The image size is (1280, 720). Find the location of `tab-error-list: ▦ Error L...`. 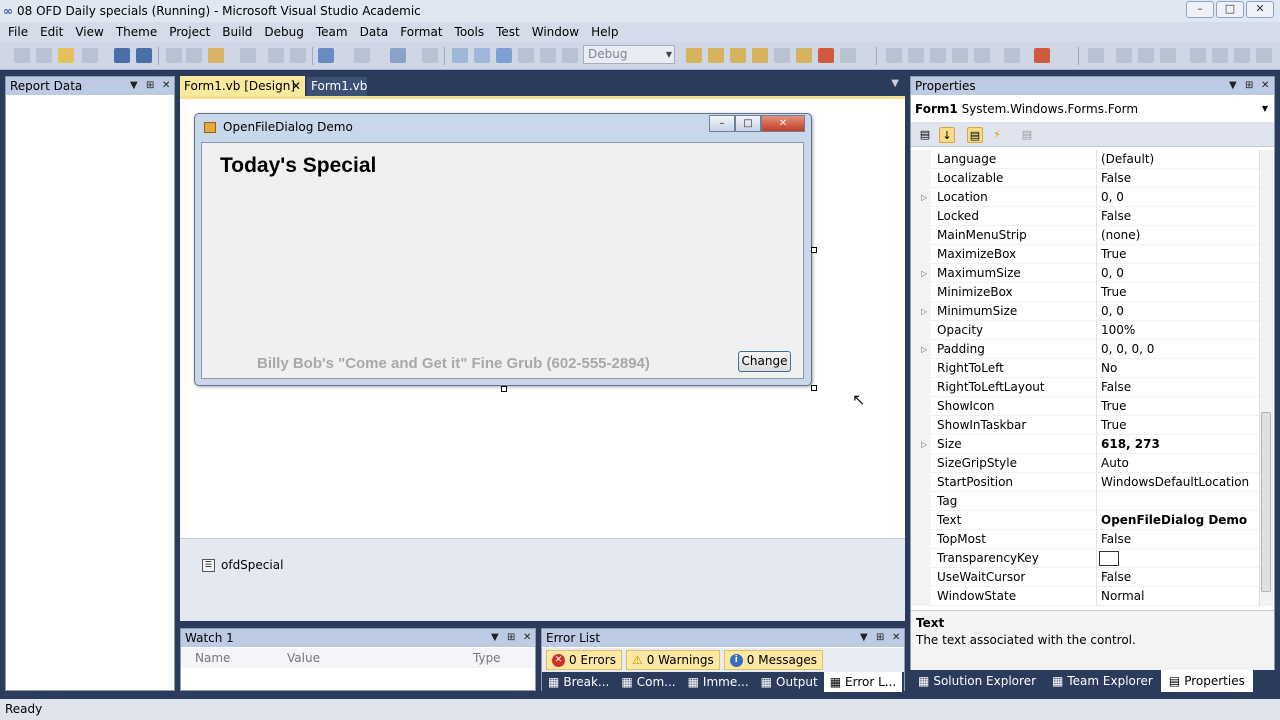

tab-error-list: ▦ Error L... is located at coordinates (863, 682).